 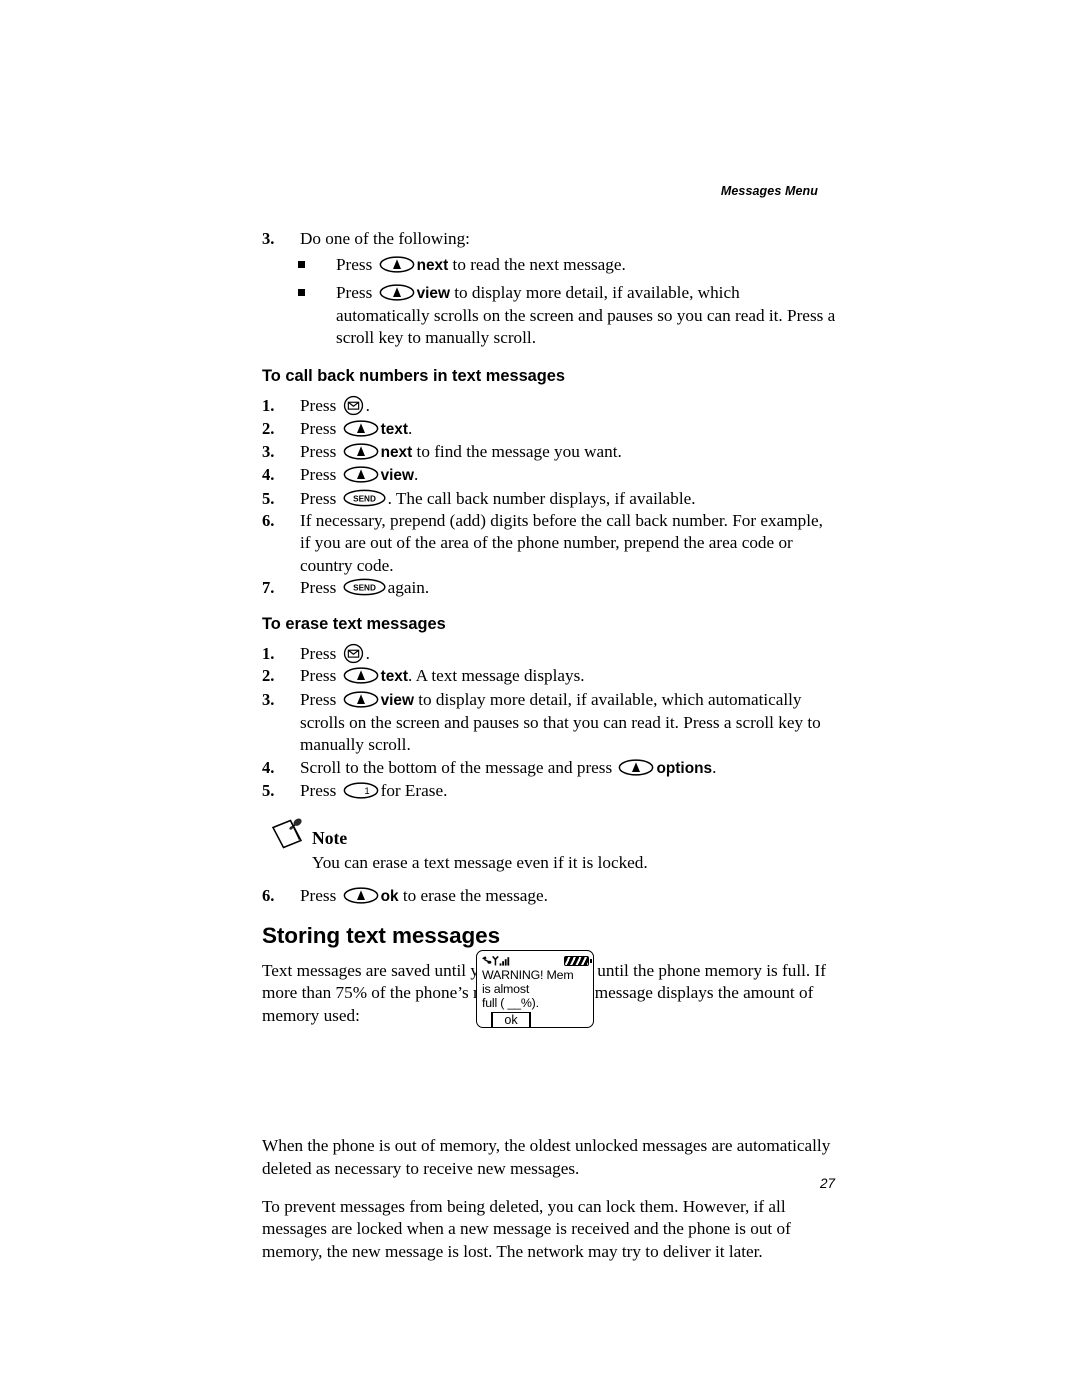 I want to click on ok-key-label: ok, so click(x=511, y=1019).